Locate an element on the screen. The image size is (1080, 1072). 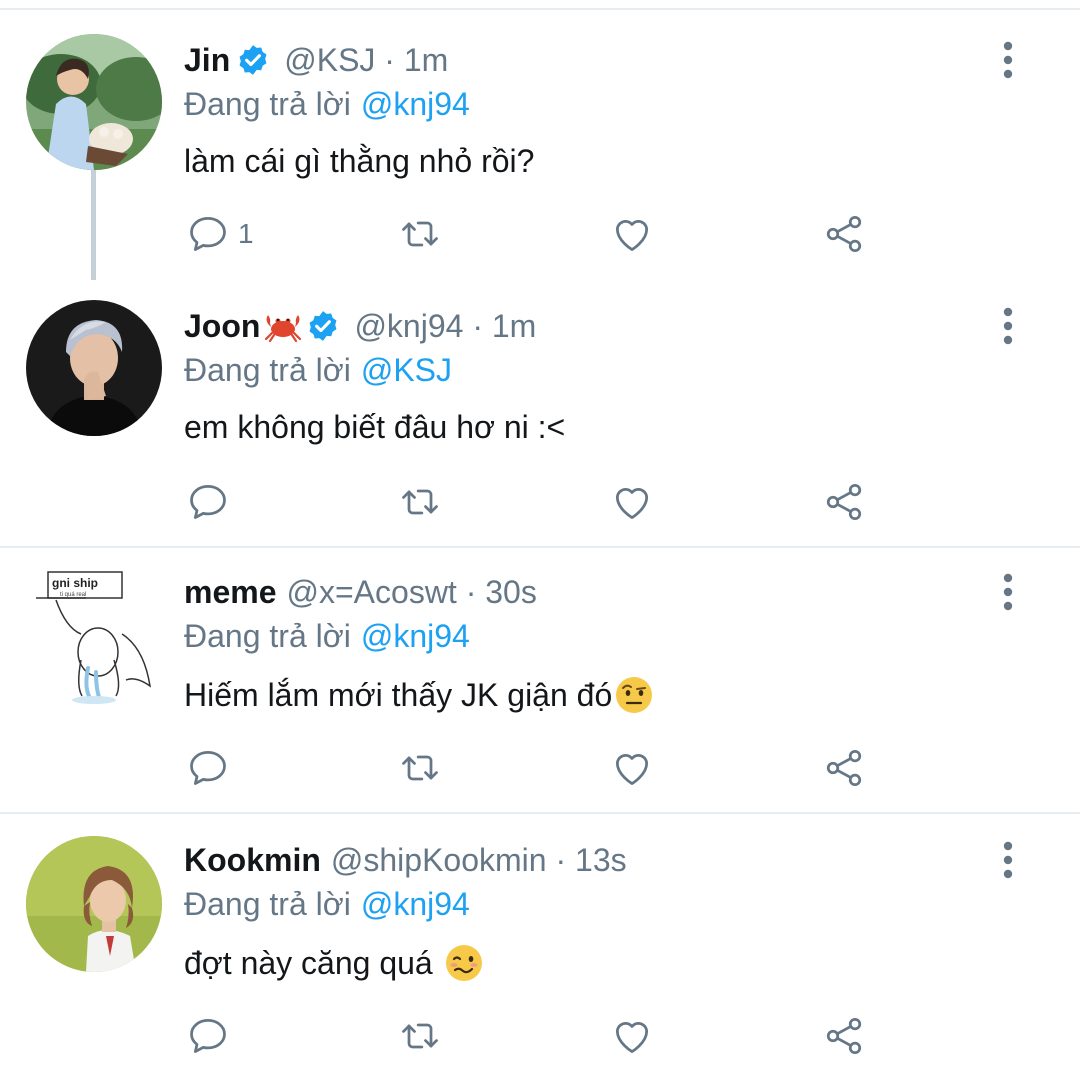
mention-link: @KSJ is located at coordinates (406, 370).